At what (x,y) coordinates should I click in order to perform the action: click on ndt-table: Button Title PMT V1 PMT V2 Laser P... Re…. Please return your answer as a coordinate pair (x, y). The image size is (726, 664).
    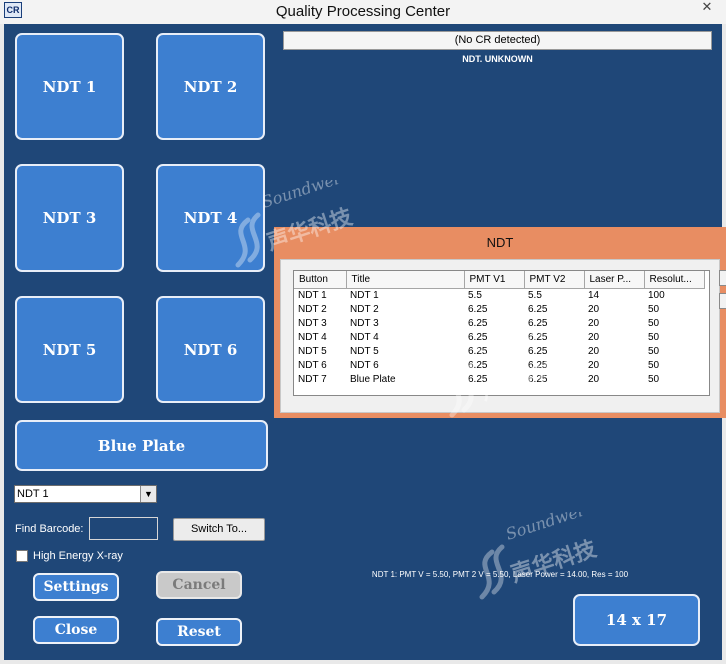
    Looking at the image, I should click on (501, 333).